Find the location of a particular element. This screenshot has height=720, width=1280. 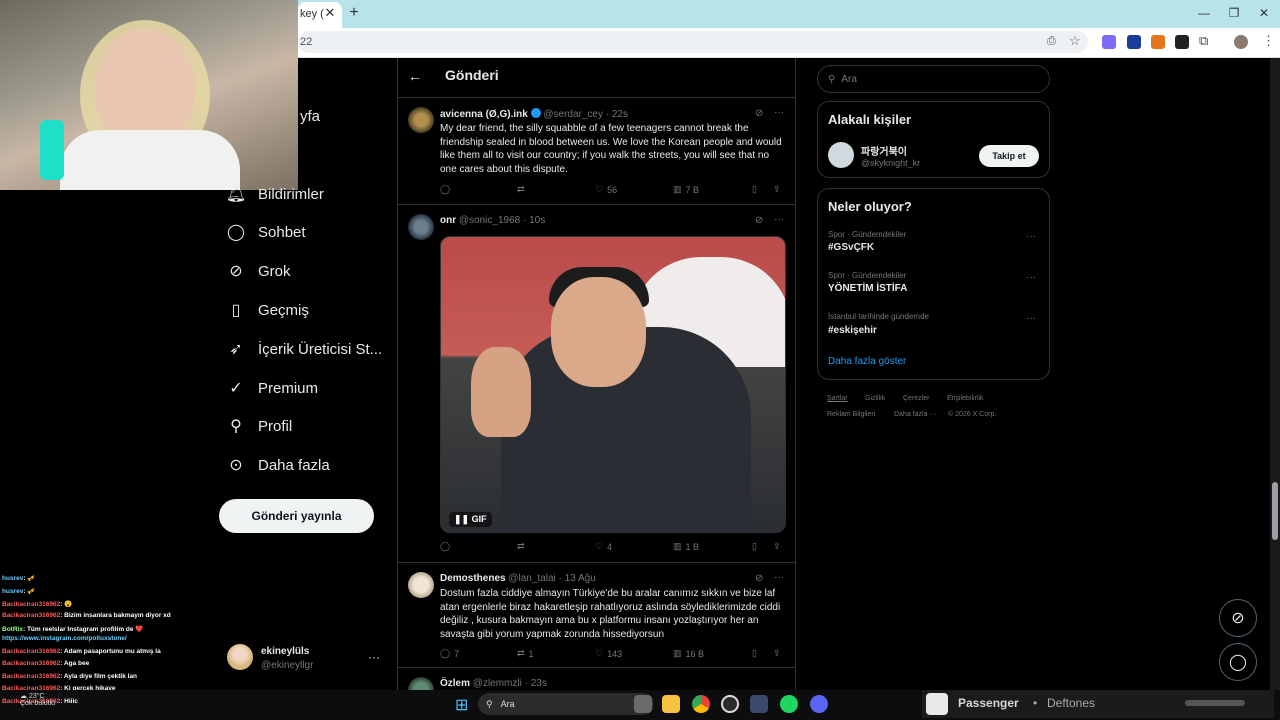

footer-link: Çerezler is located at coordinates (916, 398).